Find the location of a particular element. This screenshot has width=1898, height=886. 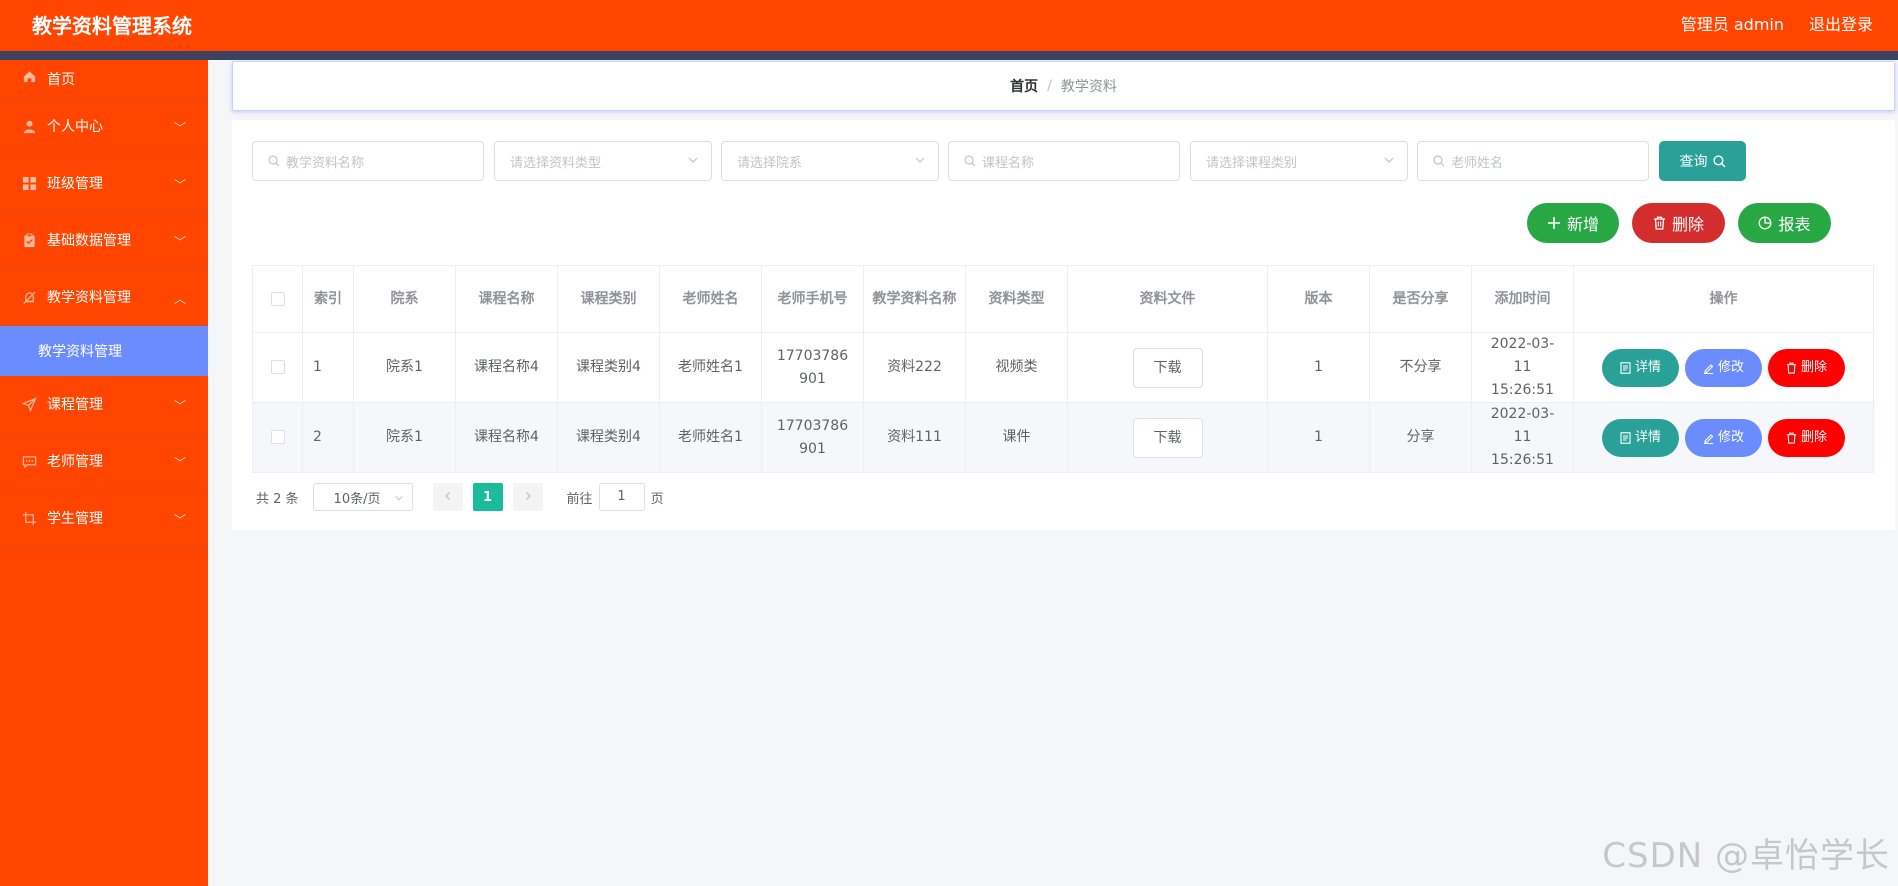

sidebar-item-student-management: 学生管理 ﹀ is located at coordinates (104, 518).